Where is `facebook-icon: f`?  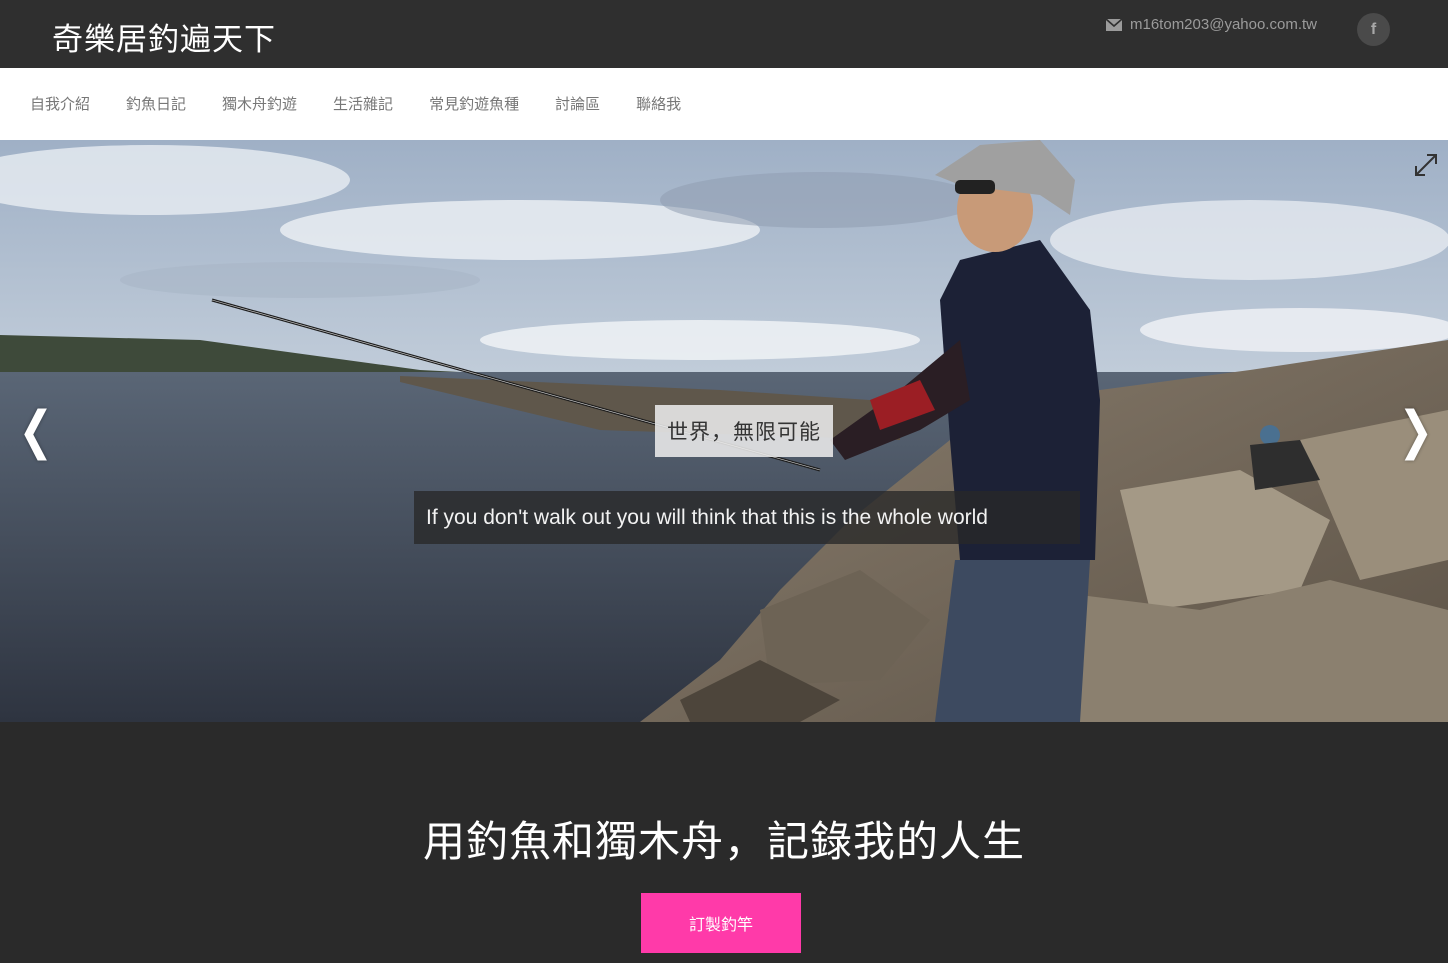 facebook-icon: f is located at coordinates (1373, 29).